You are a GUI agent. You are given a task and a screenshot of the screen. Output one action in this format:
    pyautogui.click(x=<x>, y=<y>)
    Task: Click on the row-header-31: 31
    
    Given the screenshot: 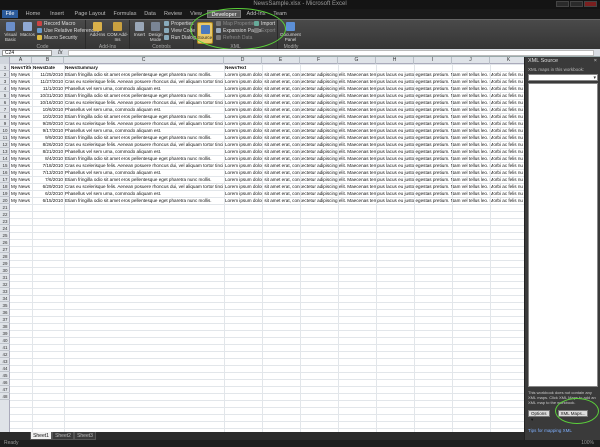 What is the action you would take?
    pyautogui.click(x=5, y=277)
    